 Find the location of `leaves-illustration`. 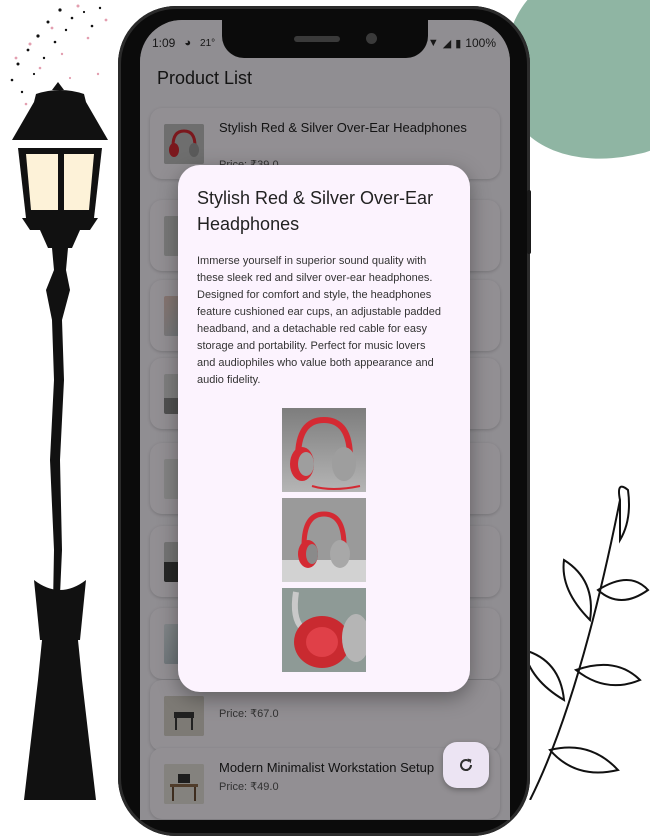

leaves-illustration is located at coordinates (586, 642).